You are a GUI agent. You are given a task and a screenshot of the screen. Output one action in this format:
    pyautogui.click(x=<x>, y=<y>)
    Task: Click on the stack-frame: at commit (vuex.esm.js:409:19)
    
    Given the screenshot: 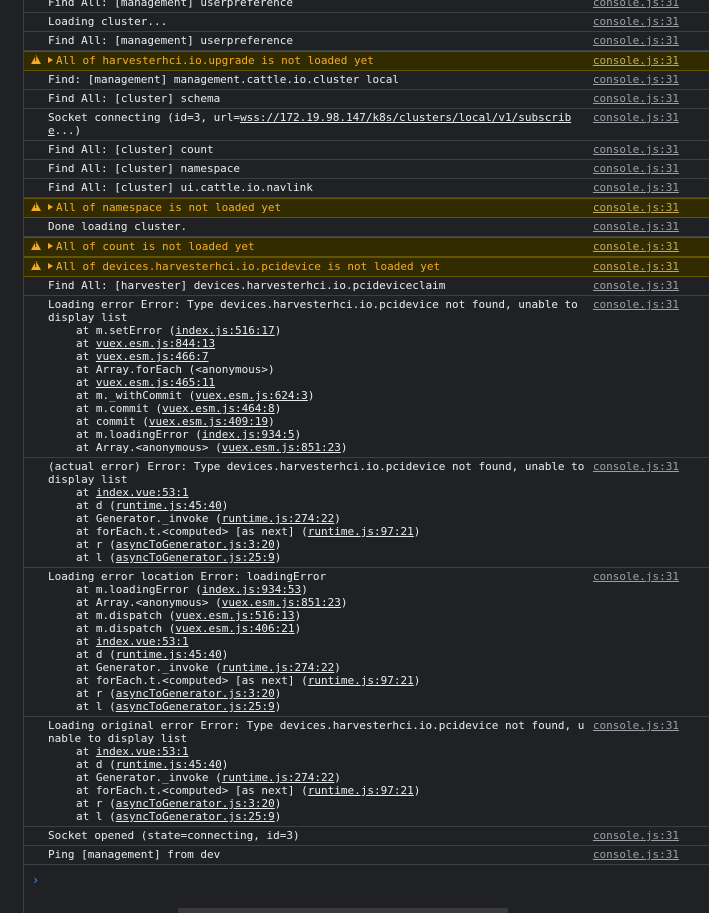 What is the action you would take?
    pyautogui.click(x=375, y=421)
    